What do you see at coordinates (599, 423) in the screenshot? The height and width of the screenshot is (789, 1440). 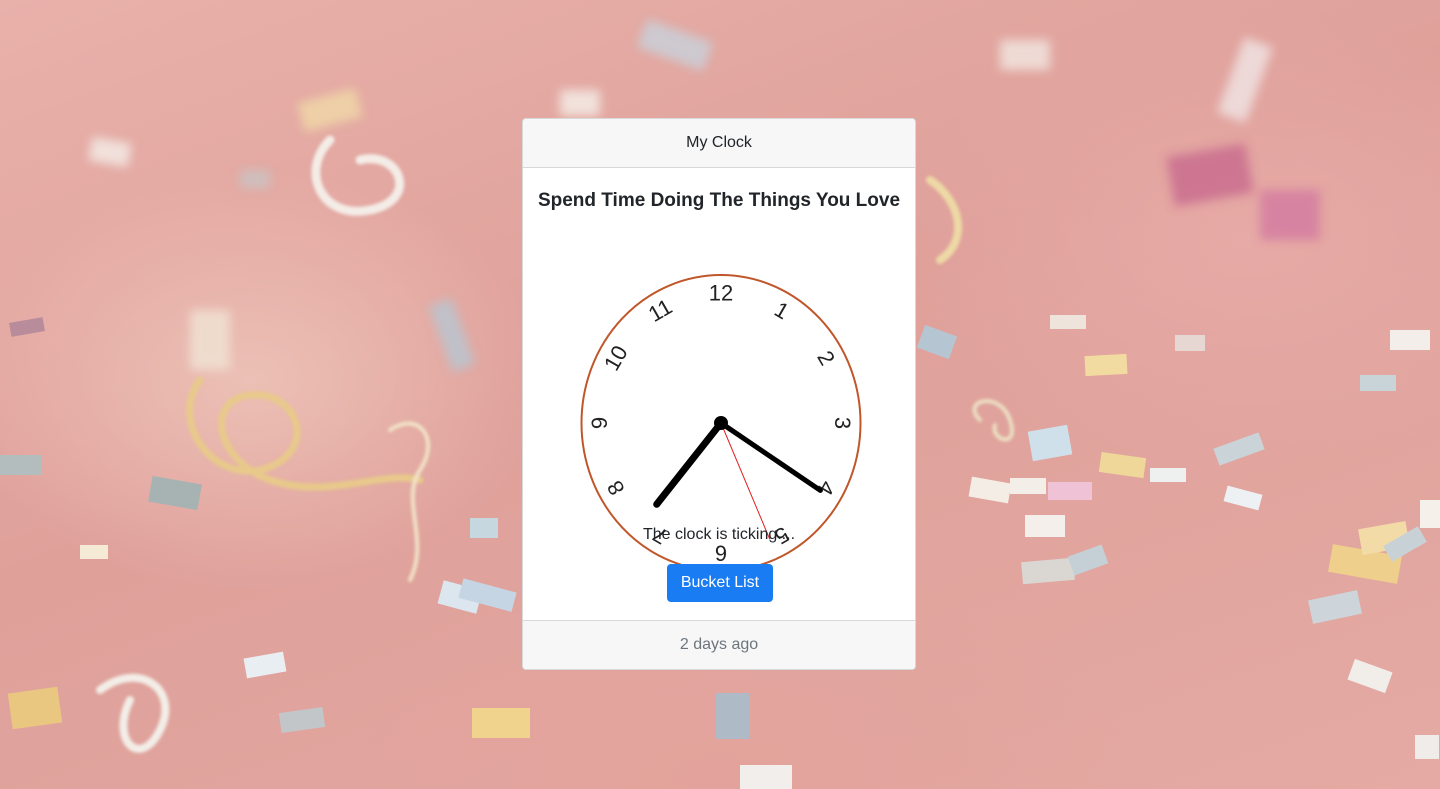 I see `clock-numeral: 9` at bounding box center [599, 423].